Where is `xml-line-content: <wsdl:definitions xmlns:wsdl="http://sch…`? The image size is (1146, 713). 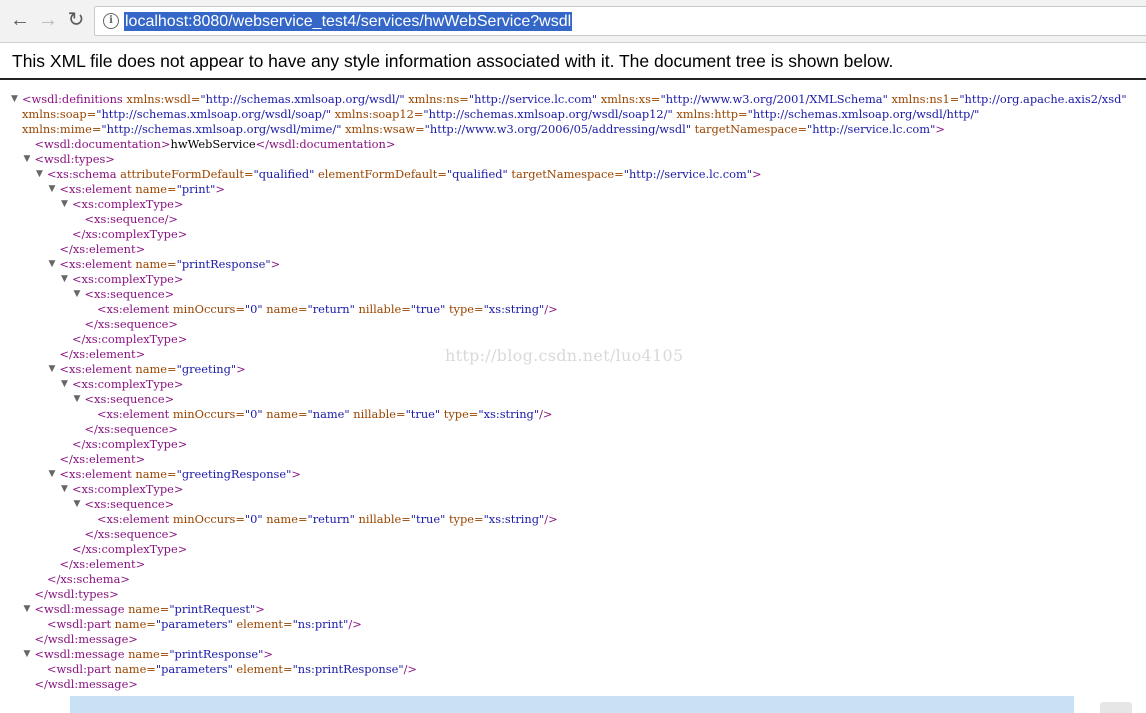 xml-line-content: <wsdl:definitions xmlns:wsdl="http://sch… is located at coordinates (574, 99).